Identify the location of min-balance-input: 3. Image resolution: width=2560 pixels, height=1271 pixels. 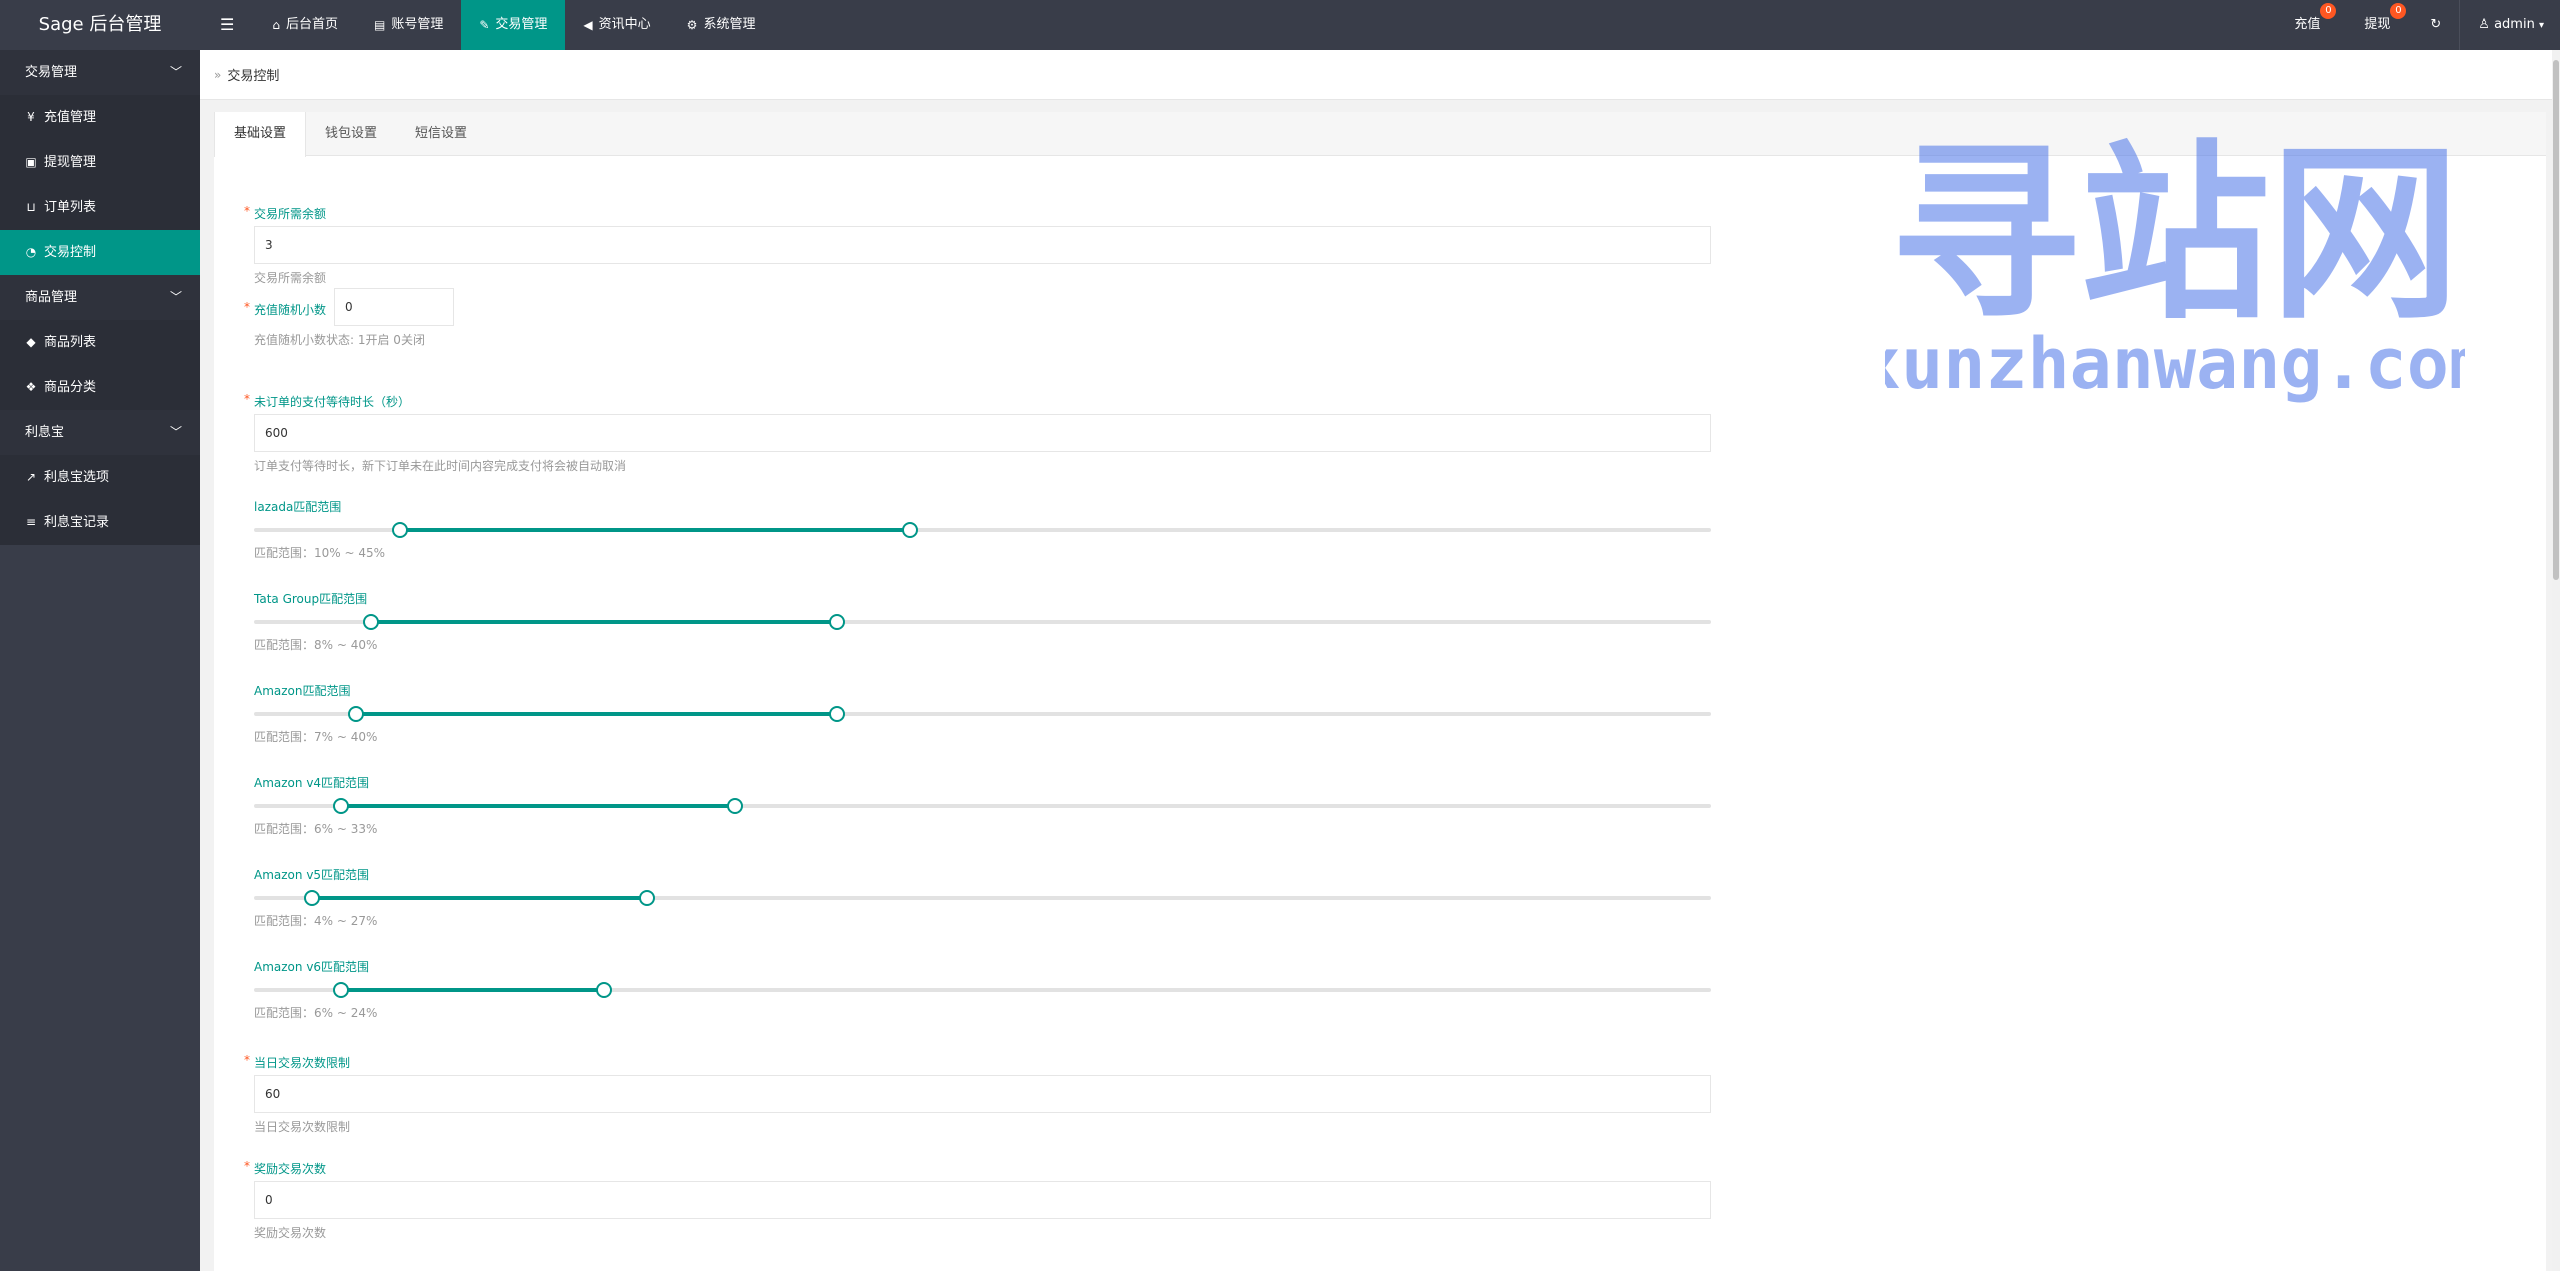
(982, 245).